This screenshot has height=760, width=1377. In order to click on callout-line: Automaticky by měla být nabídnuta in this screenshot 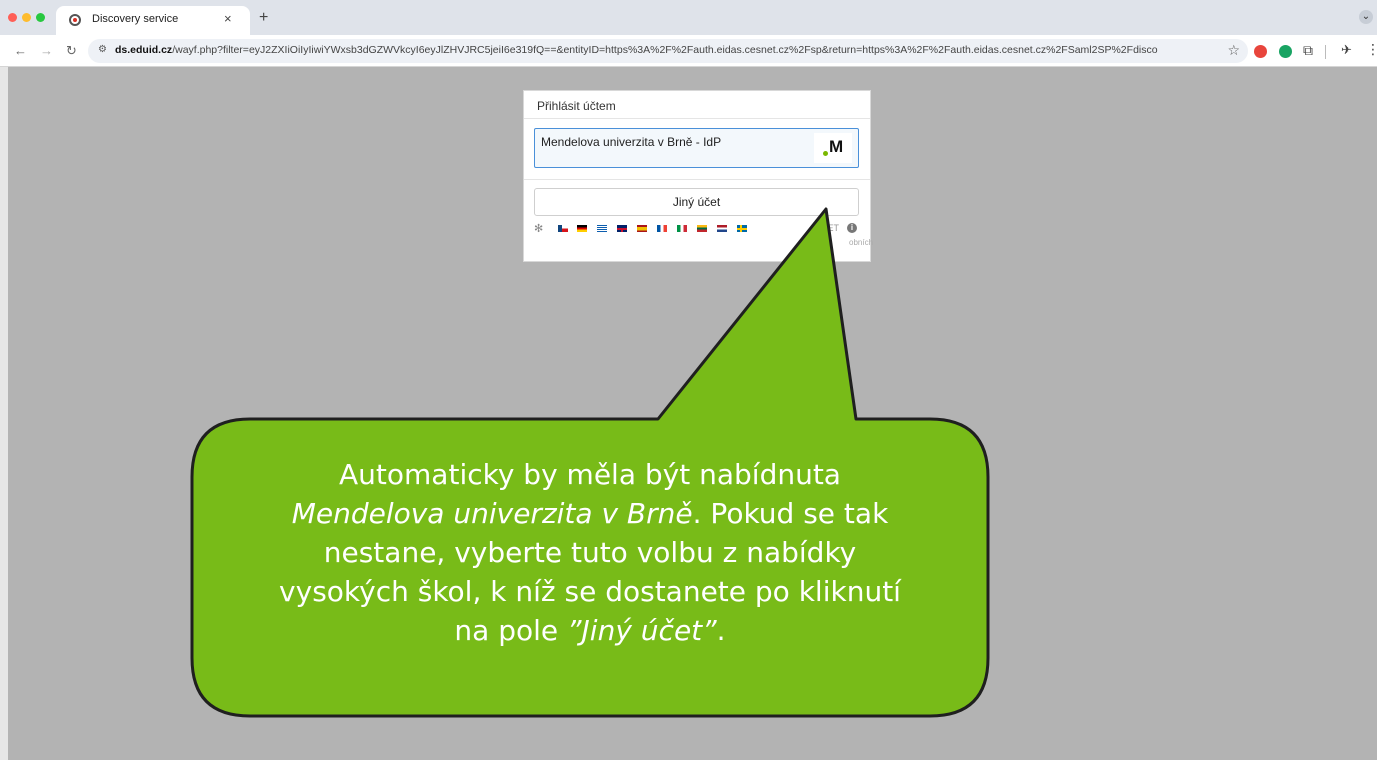, I will do `click(590, 474)`.